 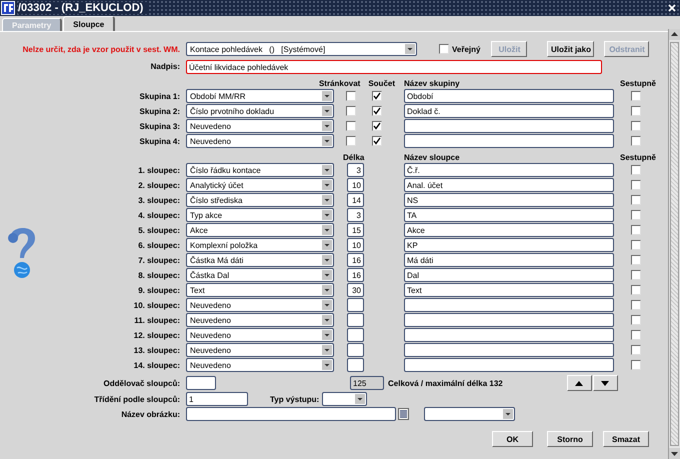 I want to click on sort-field: 1, so click(x=217, y=399).